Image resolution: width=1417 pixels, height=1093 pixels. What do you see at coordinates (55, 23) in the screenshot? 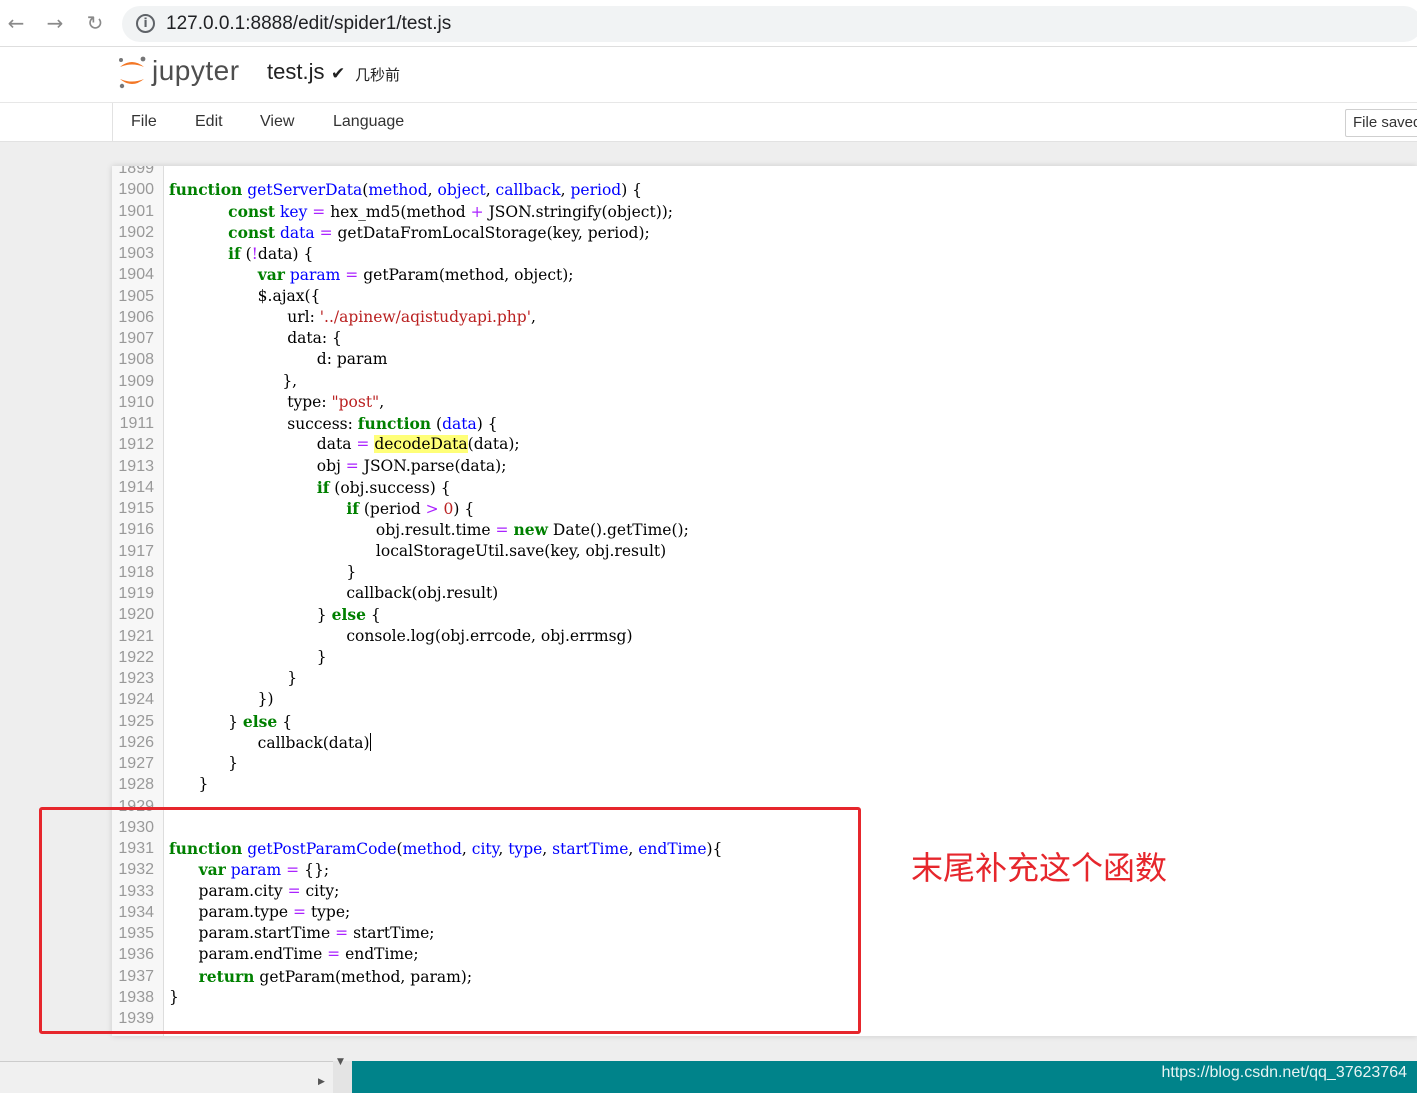
I see `forward-arrow-icon: →` at bounding box center [55, 23].